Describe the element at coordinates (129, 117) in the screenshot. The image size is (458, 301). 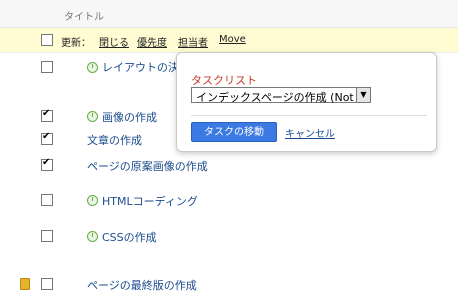
I see `task-title: 画像の作成` at that location.